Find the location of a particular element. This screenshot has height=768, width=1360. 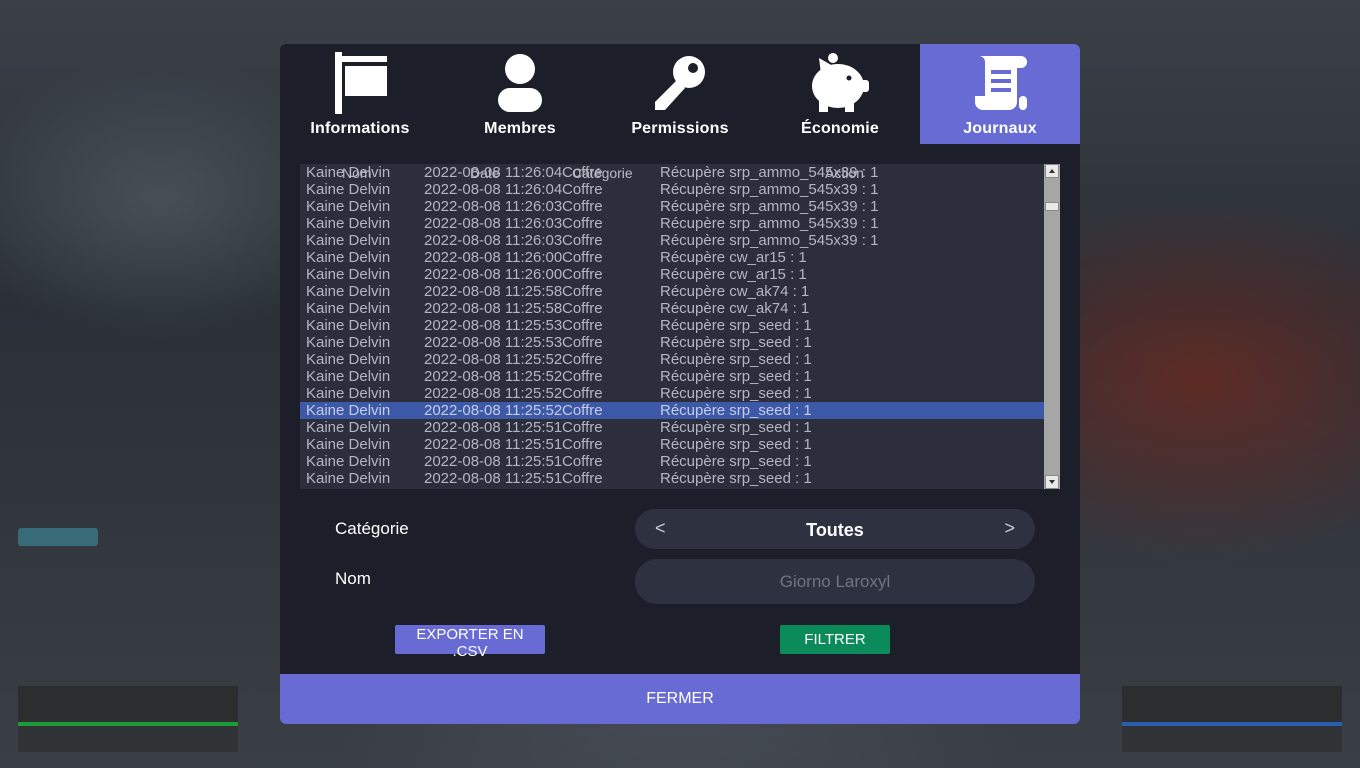

name-filter-input is located at coordinates (835, 581).